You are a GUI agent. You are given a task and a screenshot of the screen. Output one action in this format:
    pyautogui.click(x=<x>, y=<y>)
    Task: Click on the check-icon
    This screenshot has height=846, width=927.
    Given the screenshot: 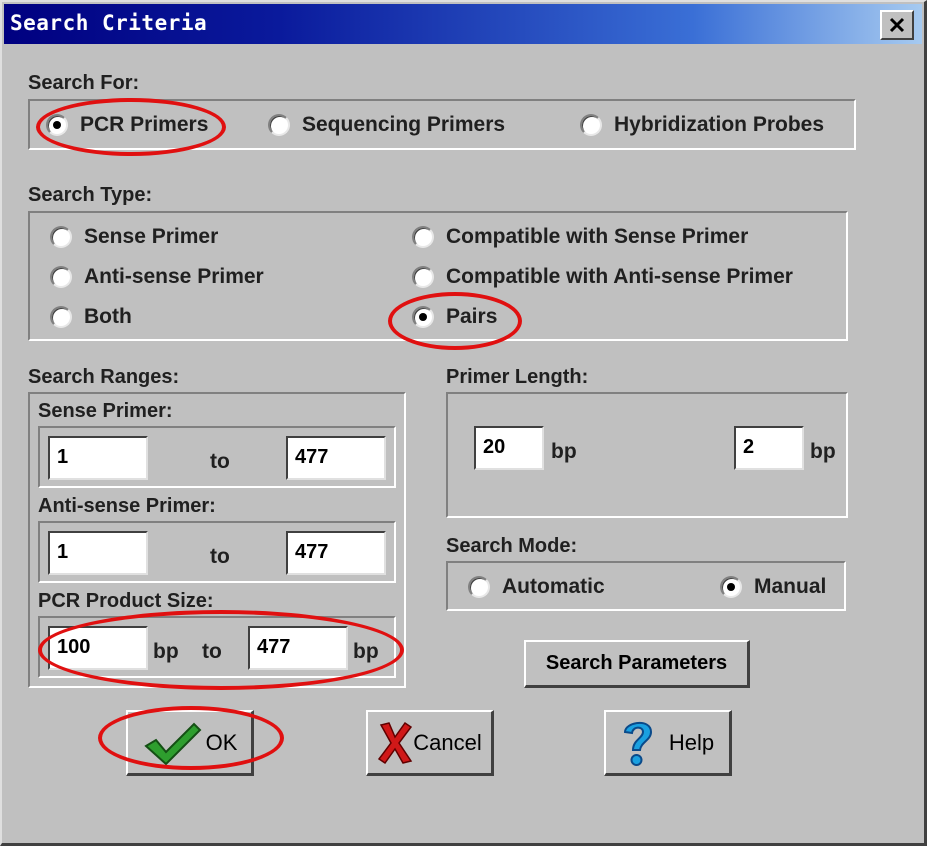 What is the action you would take?
    pyautogui.click(x=172, y=743)
    